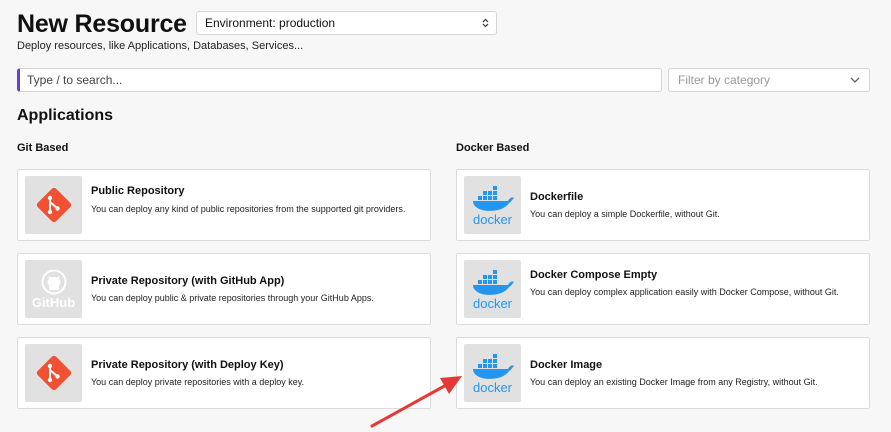 This screenshot has width=891, height=432. Describe the element at coordinates (493, 148) in the screenshot. I see `column-title-docker-based: Docker Based` at that location.